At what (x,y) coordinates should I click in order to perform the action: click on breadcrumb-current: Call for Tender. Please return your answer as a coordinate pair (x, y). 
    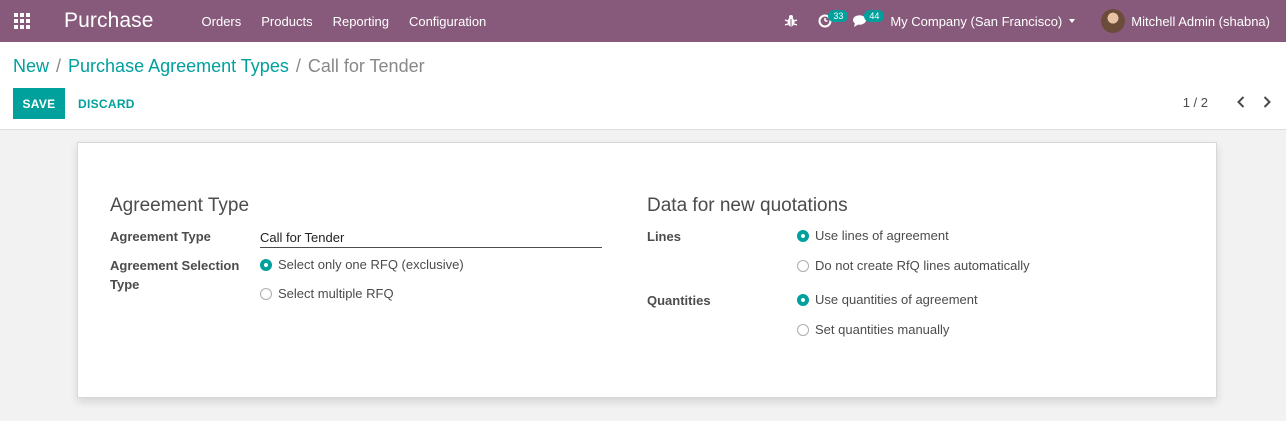
    Looking at the image, I should click on (366, 66).